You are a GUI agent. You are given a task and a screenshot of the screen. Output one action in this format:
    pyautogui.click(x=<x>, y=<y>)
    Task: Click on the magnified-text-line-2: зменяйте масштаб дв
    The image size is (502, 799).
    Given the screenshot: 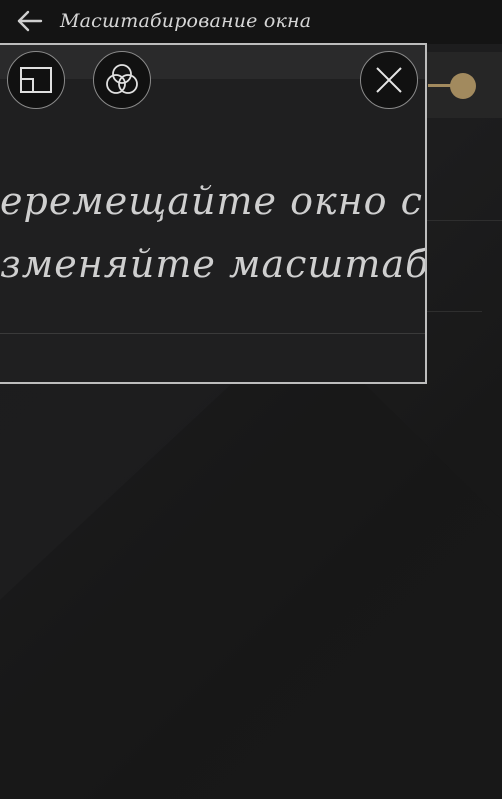 What is the action you would take?
    pyautogui.click(x=213, y=264)
    